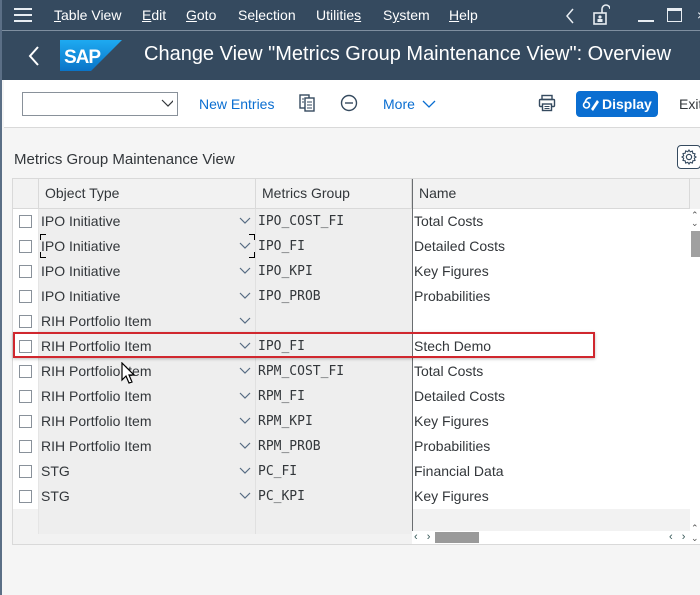 The width and height of the screenshot is (700, 595). Describe the element at coordinates (409, 104) in the screenshot. I see `more-button: More` at that location.